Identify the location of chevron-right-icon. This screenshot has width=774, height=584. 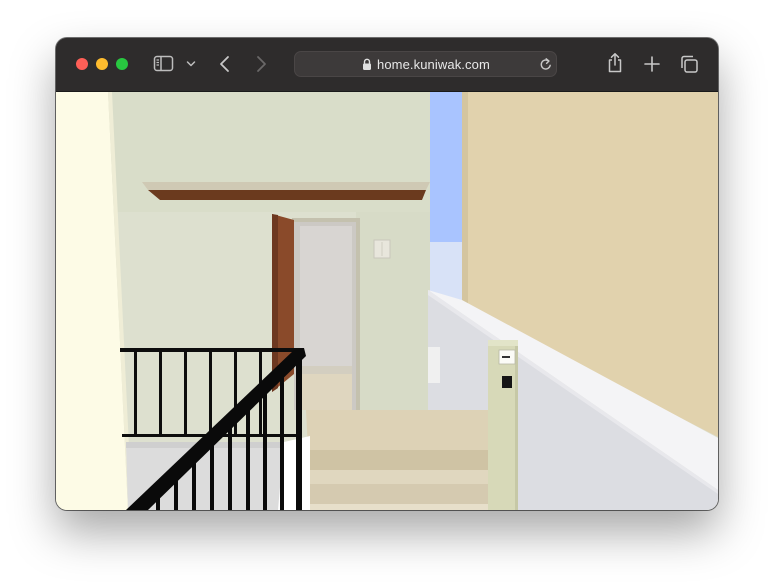
(261, 64).